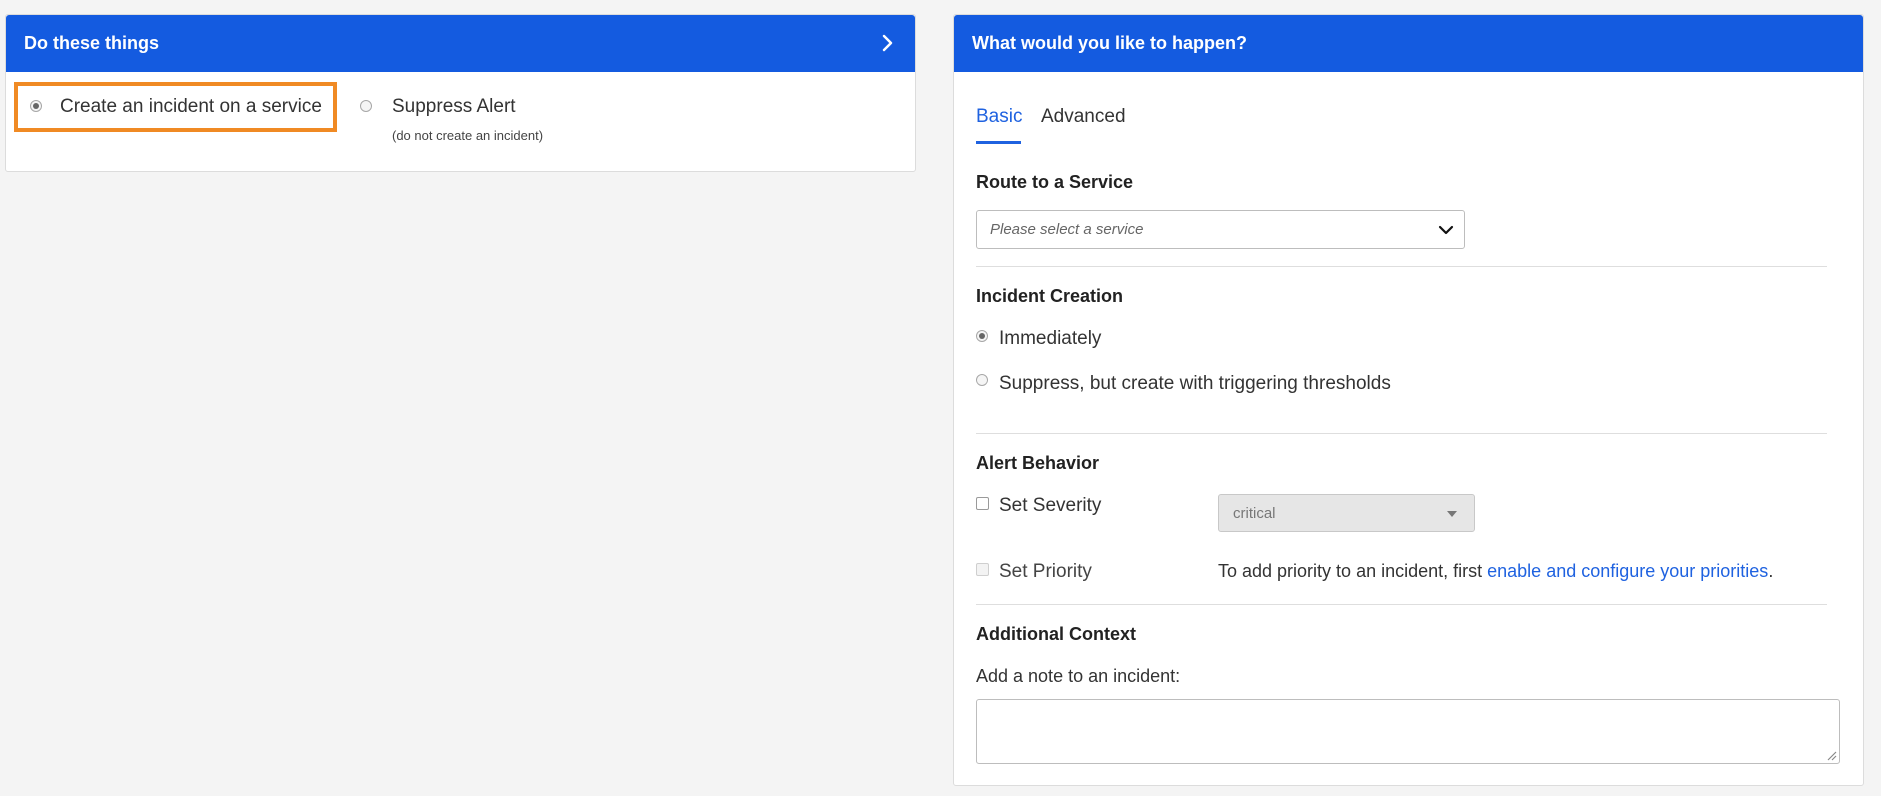 Image resolution: width=1881 pixels, height=796 pixels. What do you see at coordinates (1353, 571) in the screenshot?
I see `set-priority-hint-text: To add priority to an incident, first` at bounding box center [1353, 571].